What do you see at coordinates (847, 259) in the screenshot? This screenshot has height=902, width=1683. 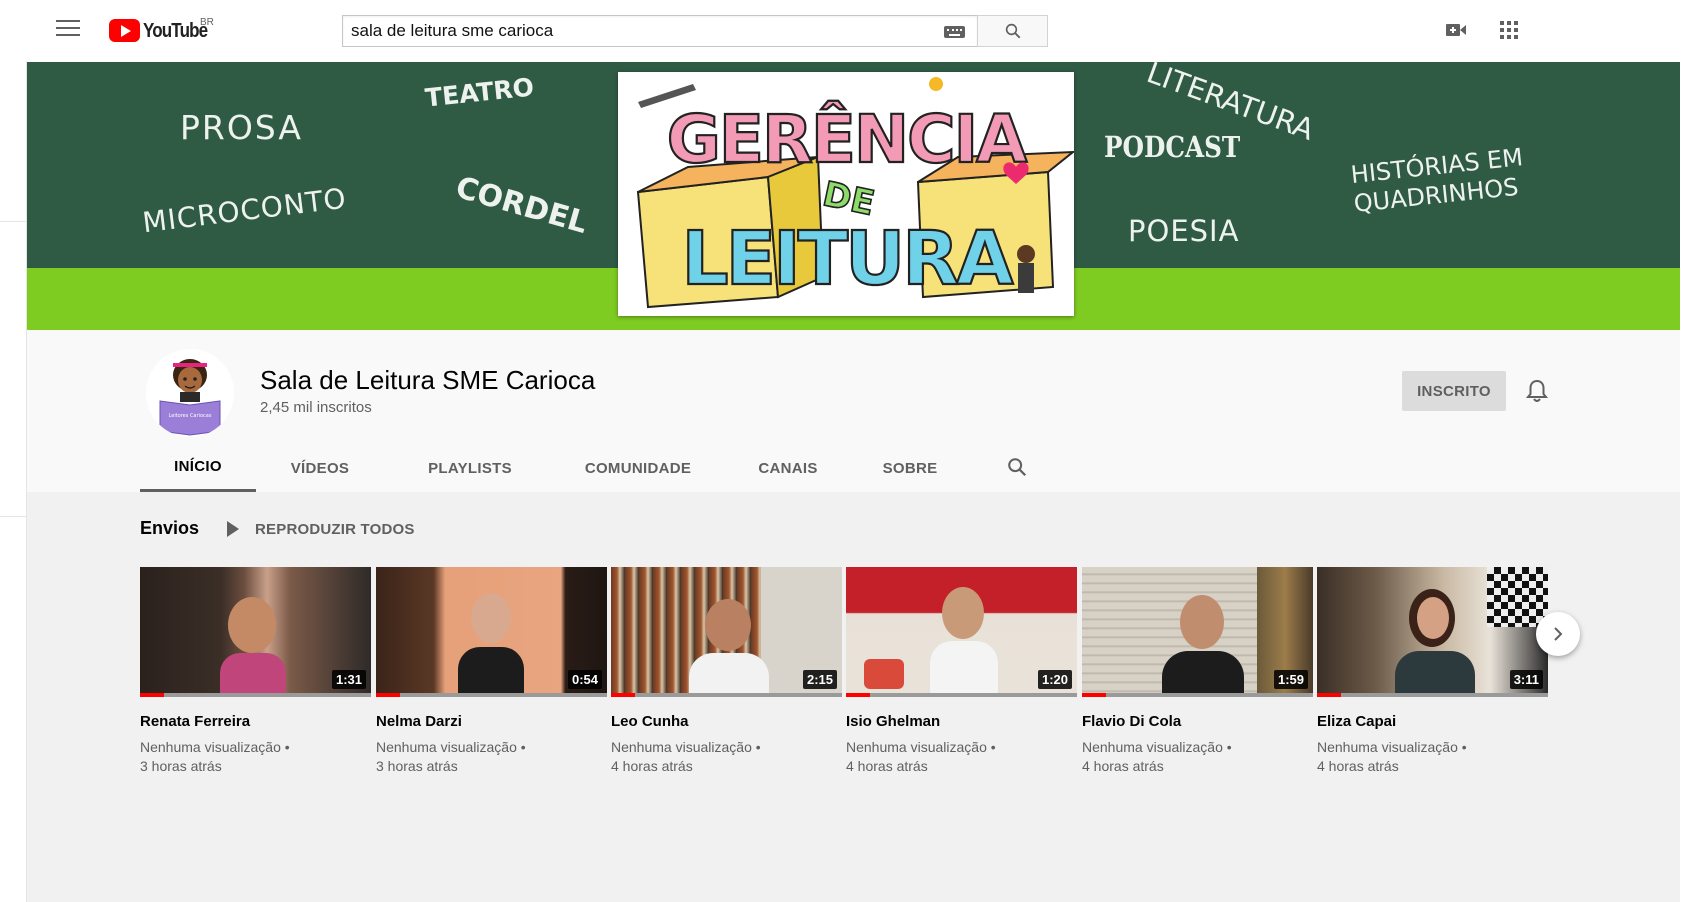 I see `art-title-line-3: LEITURA` at bounding box center [847, 259].